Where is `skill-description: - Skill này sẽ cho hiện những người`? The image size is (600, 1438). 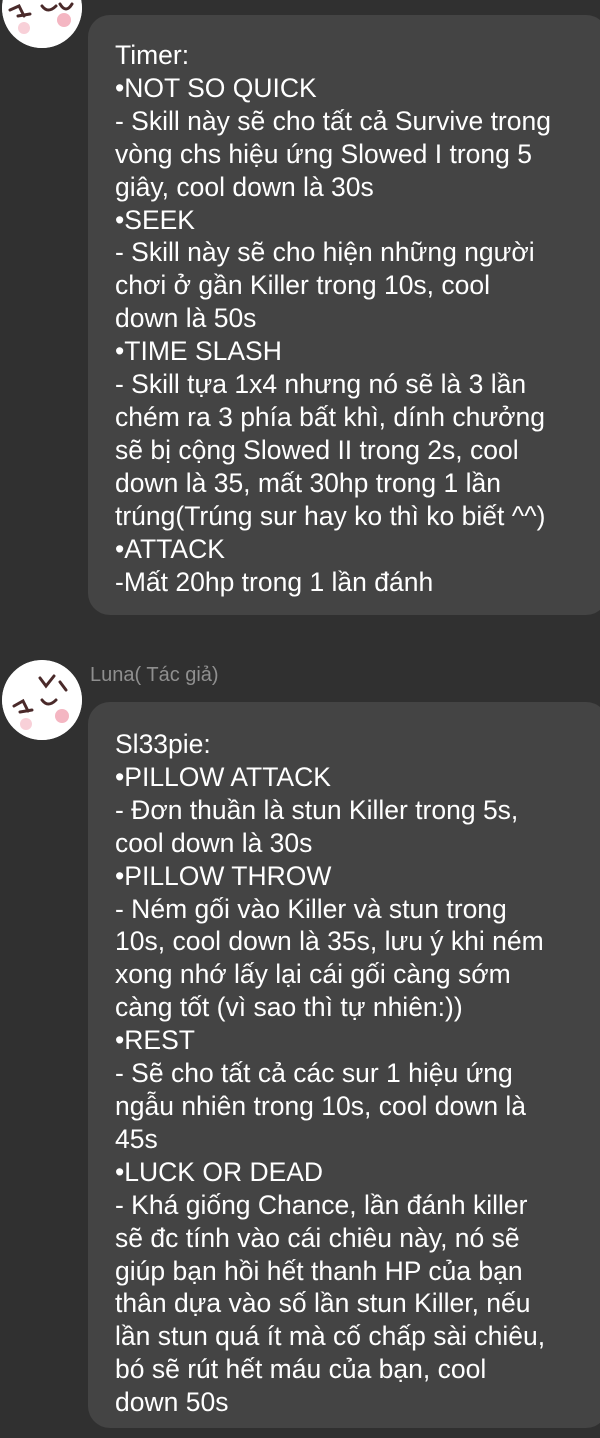
skill-description: - Skill này sẽ cho hiện những người is located at coordinates (325, 252).